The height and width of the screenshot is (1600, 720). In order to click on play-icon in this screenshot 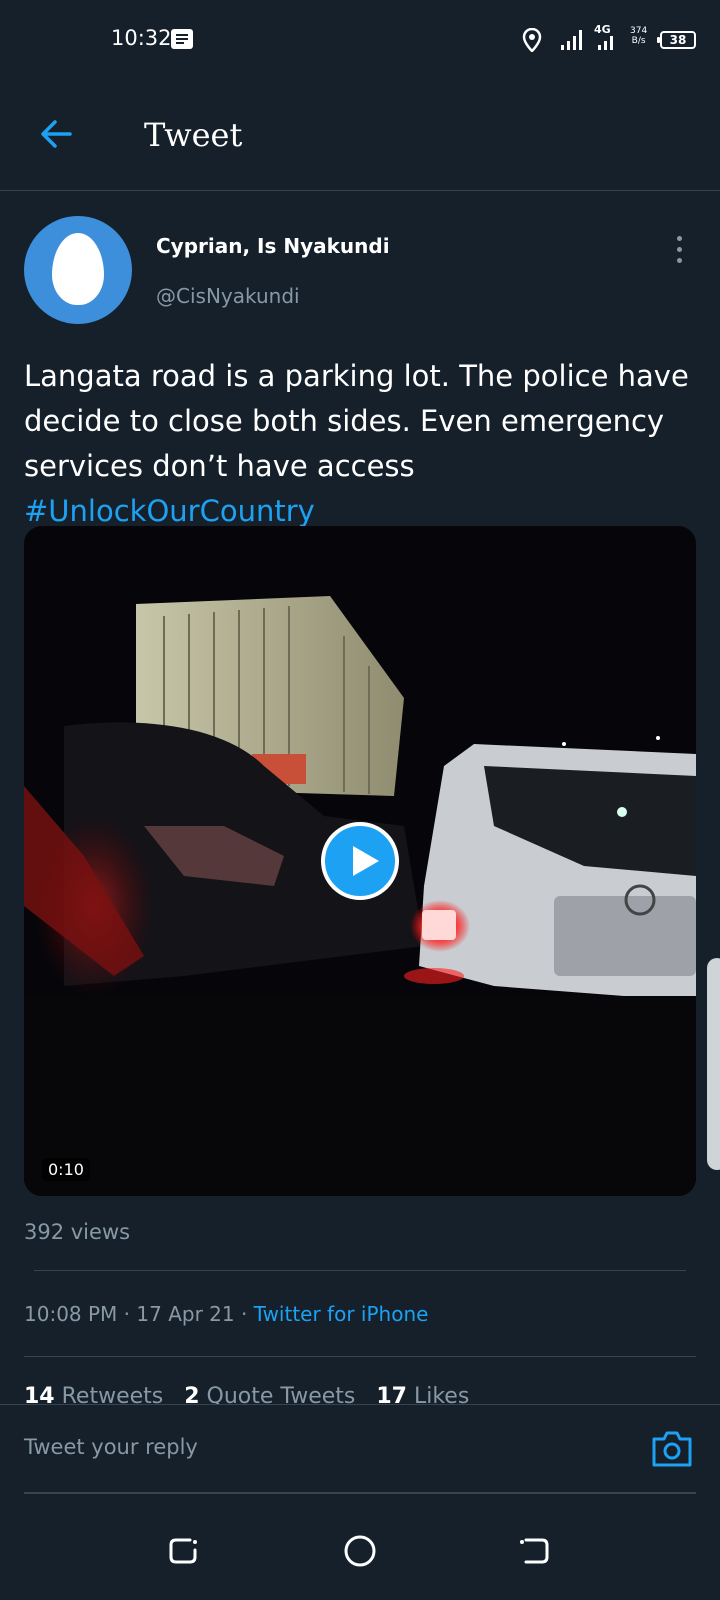, I will do `click(360, 861)`.